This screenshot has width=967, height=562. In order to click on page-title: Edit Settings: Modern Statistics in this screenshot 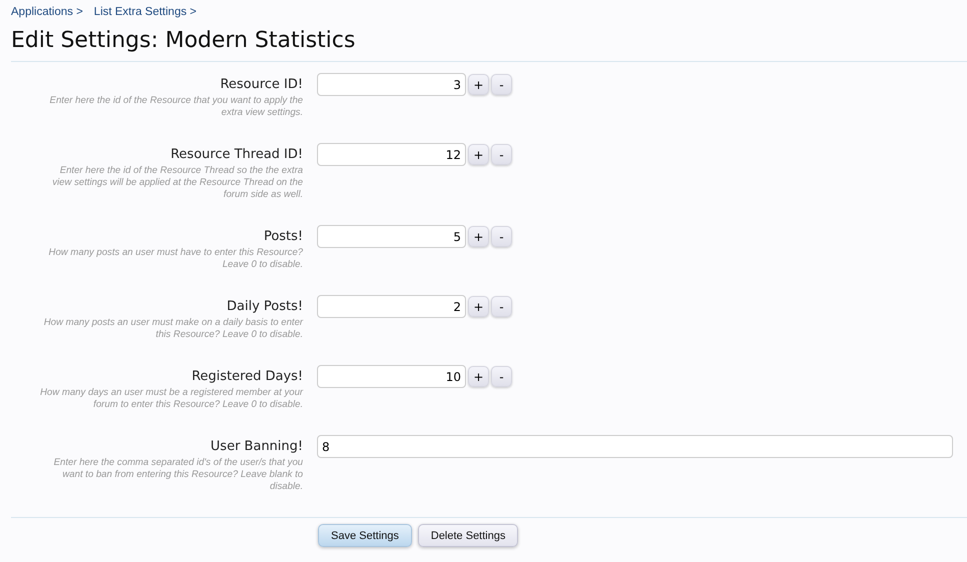, I will do `click(183, 41)`.